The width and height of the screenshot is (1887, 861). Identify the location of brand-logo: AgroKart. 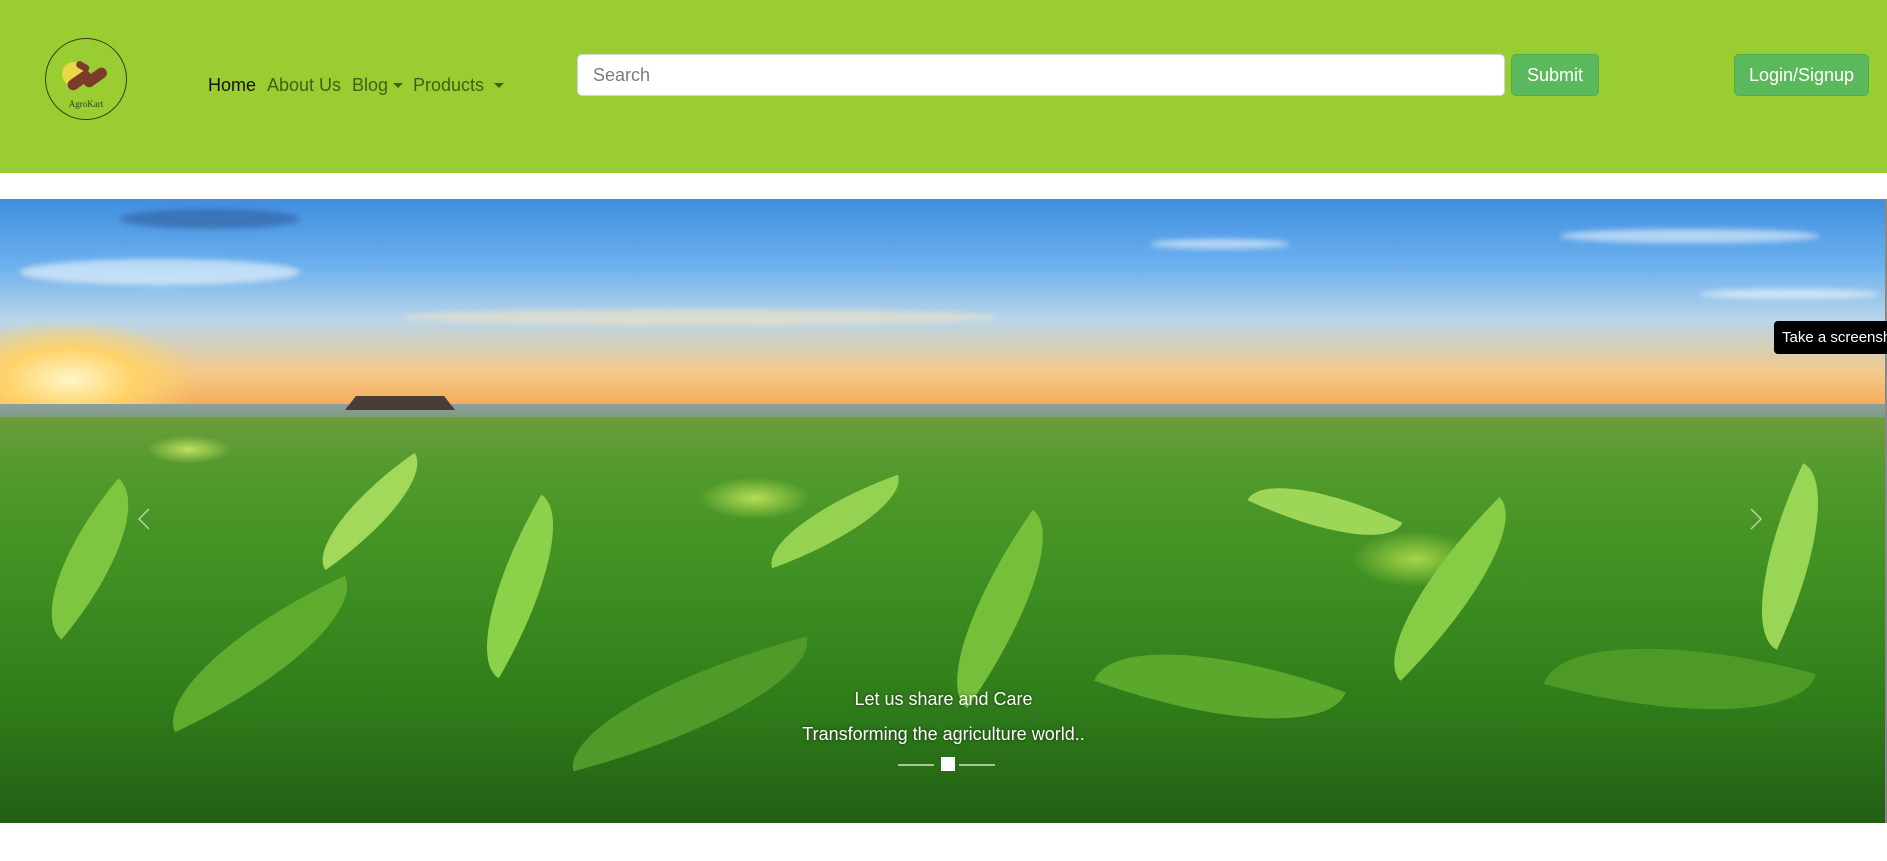
(86, 79).